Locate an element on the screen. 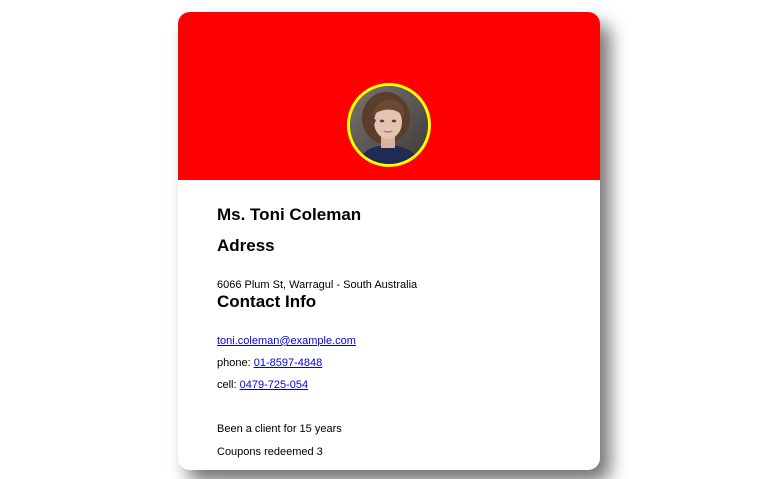 This screenshot has height=479, width=778. email-line: toni.coleman@example.com is located at coordinates (286, 341).